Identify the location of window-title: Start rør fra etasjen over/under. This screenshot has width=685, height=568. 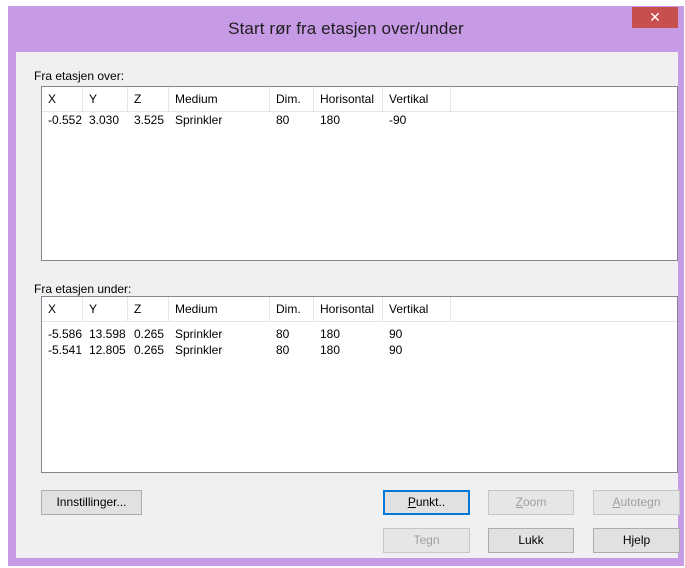
(346, 28).